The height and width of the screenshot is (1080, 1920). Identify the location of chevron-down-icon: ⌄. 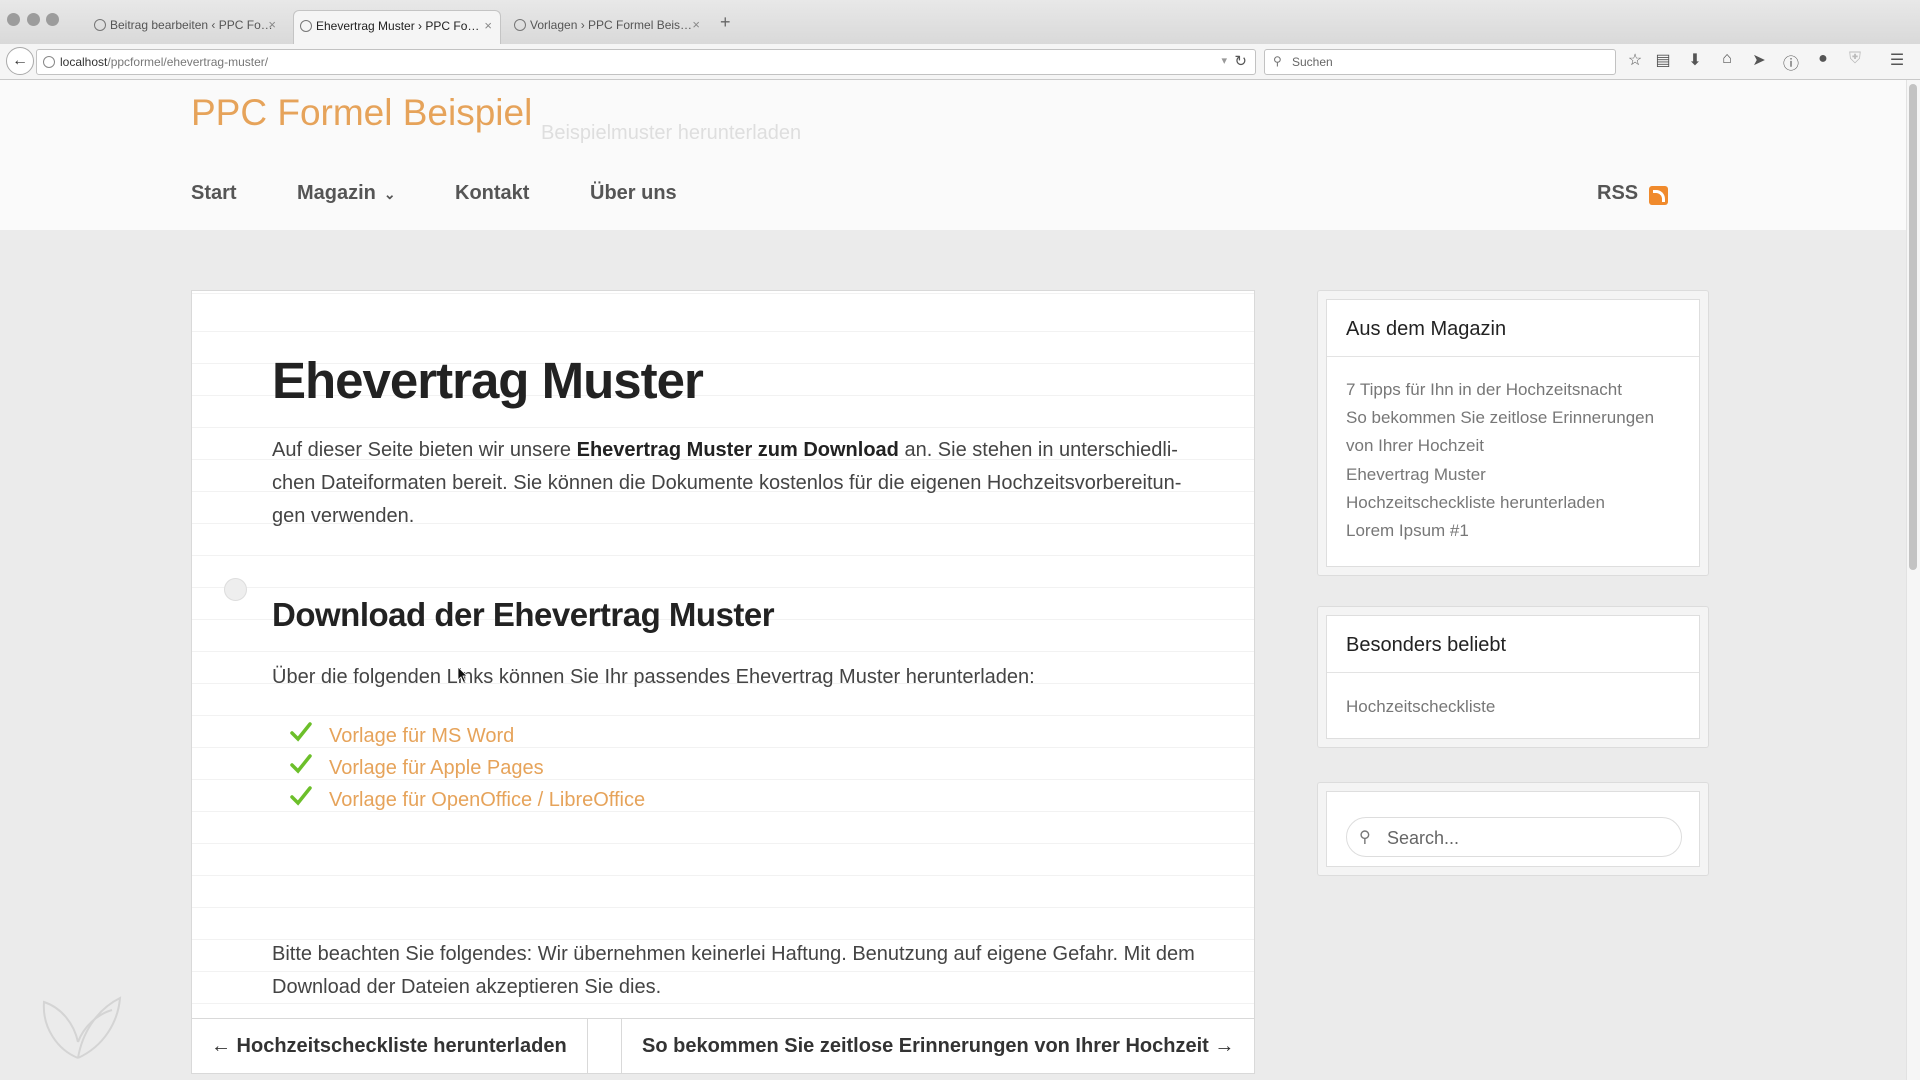
(389, 194).